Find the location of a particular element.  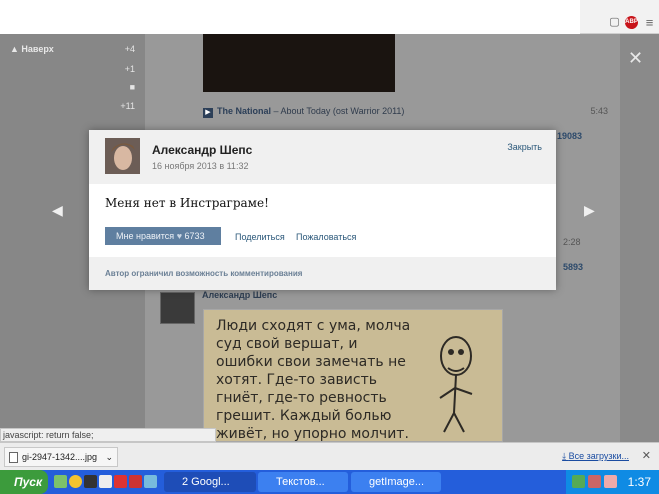

scroll-up-label: Наверх is located at coordinates (37, 49).